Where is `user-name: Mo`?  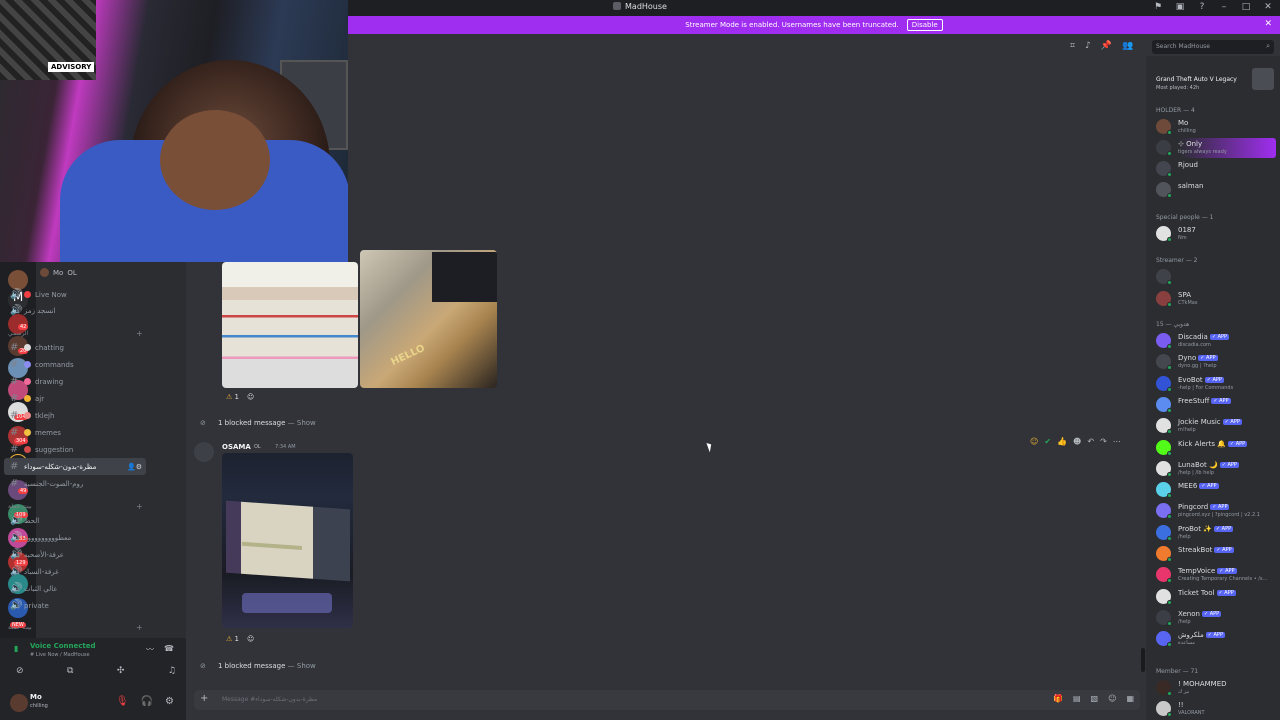 user-name: Mo is located at coordinates (36, 697).